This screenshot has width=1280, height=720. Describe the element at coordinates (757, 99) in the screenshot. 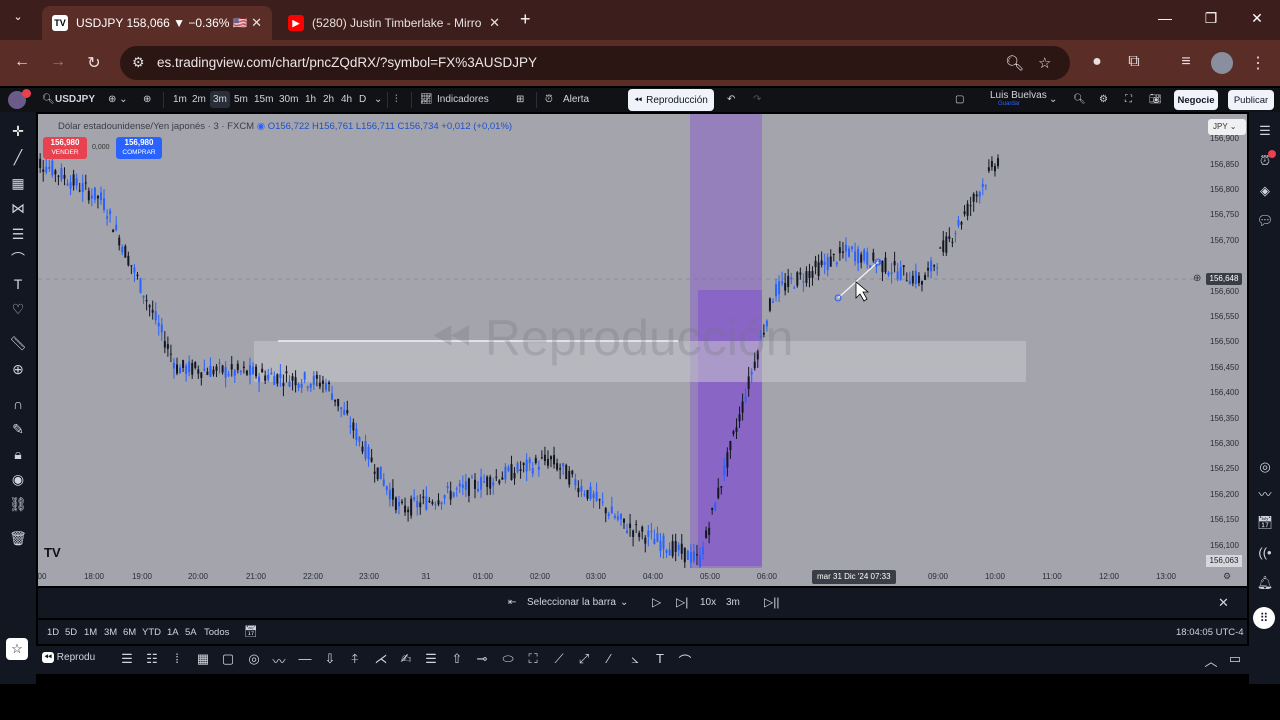

I see `redo-icon: ↷` at that location.